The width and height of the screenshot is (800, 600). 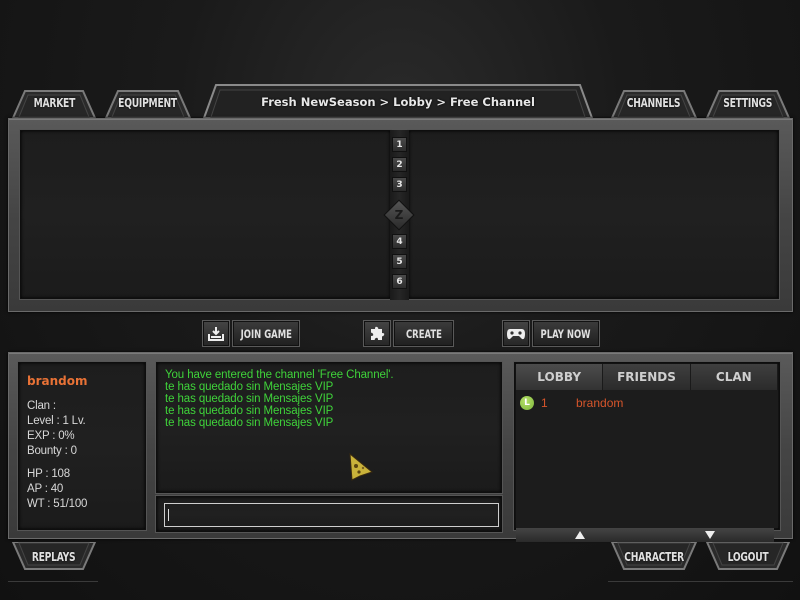 I want to click on players-tabs: LOBBY FRIENDS CLAN, so click(x=647, y=377).